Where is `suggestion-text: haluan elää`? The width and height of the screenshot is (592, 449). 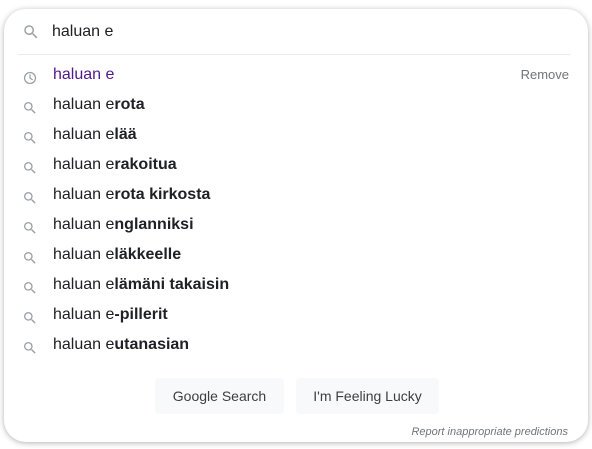
suggestion-text: haluan elää is located at coordinates (95, 135).